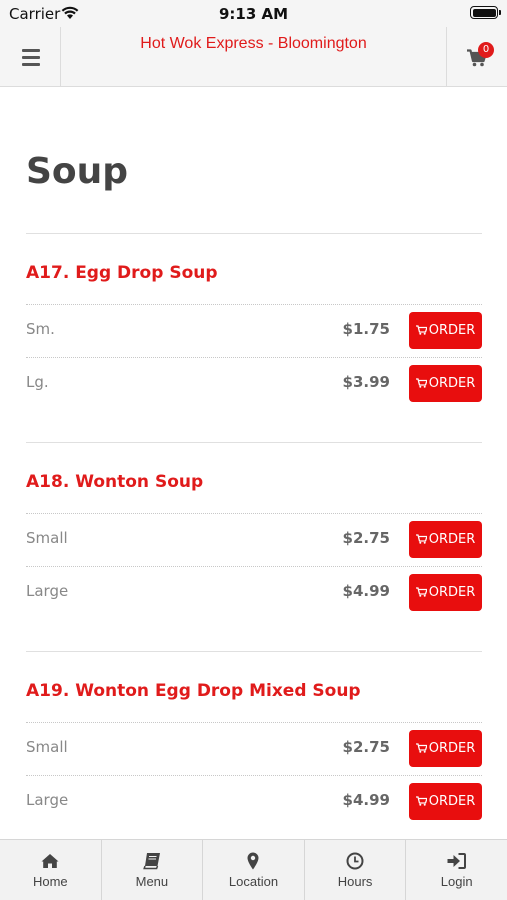  I want to click on tab-hours: Hours, so click(356, 870).